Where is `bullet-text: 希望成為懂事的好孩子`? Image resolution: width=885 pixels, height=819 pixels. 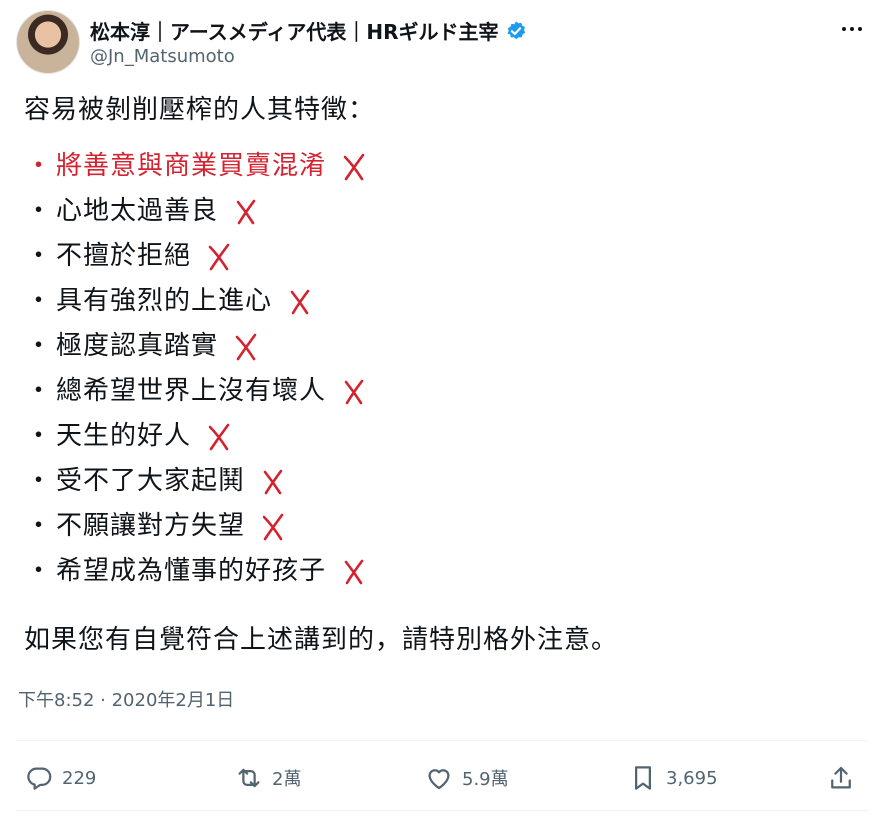 bullet-text: 希望成為懂事的好孩子 is located at coordinates (191, 571).